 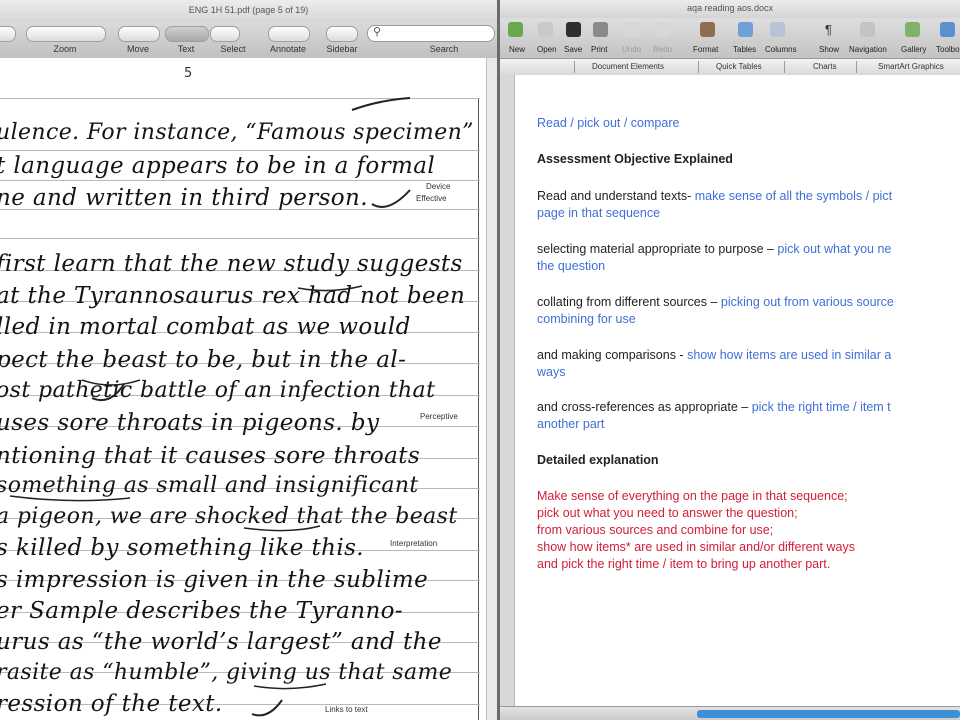 What do you see at coordinates (662, 29) in the screenshot?
I see `redo-icon` at bounding box center [662, 29].